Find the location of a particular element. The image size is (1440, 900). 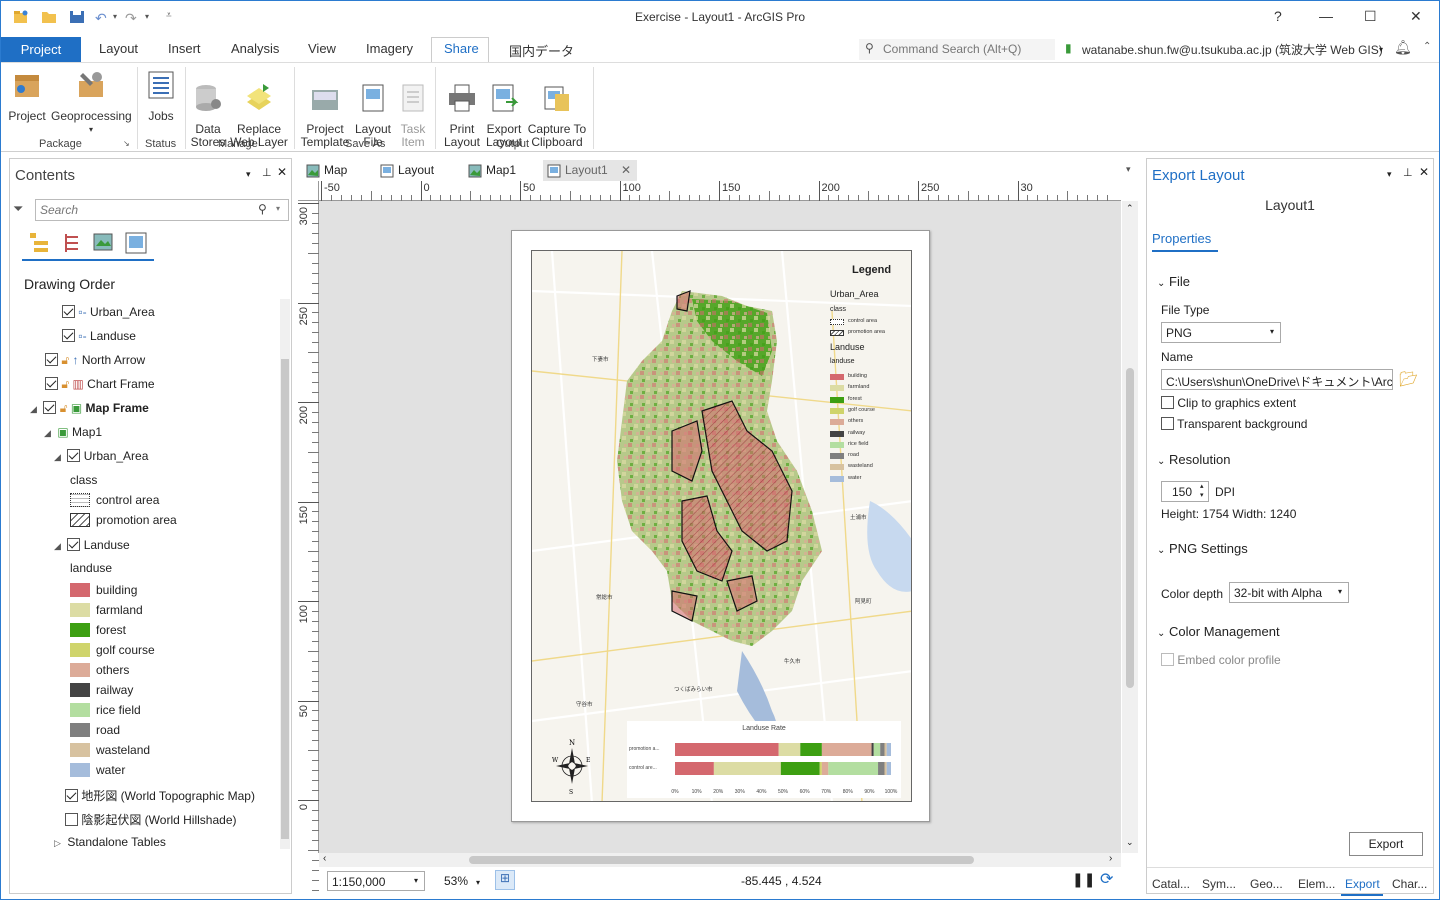

tab-insert: Insert is located at coordinates (184, 48).